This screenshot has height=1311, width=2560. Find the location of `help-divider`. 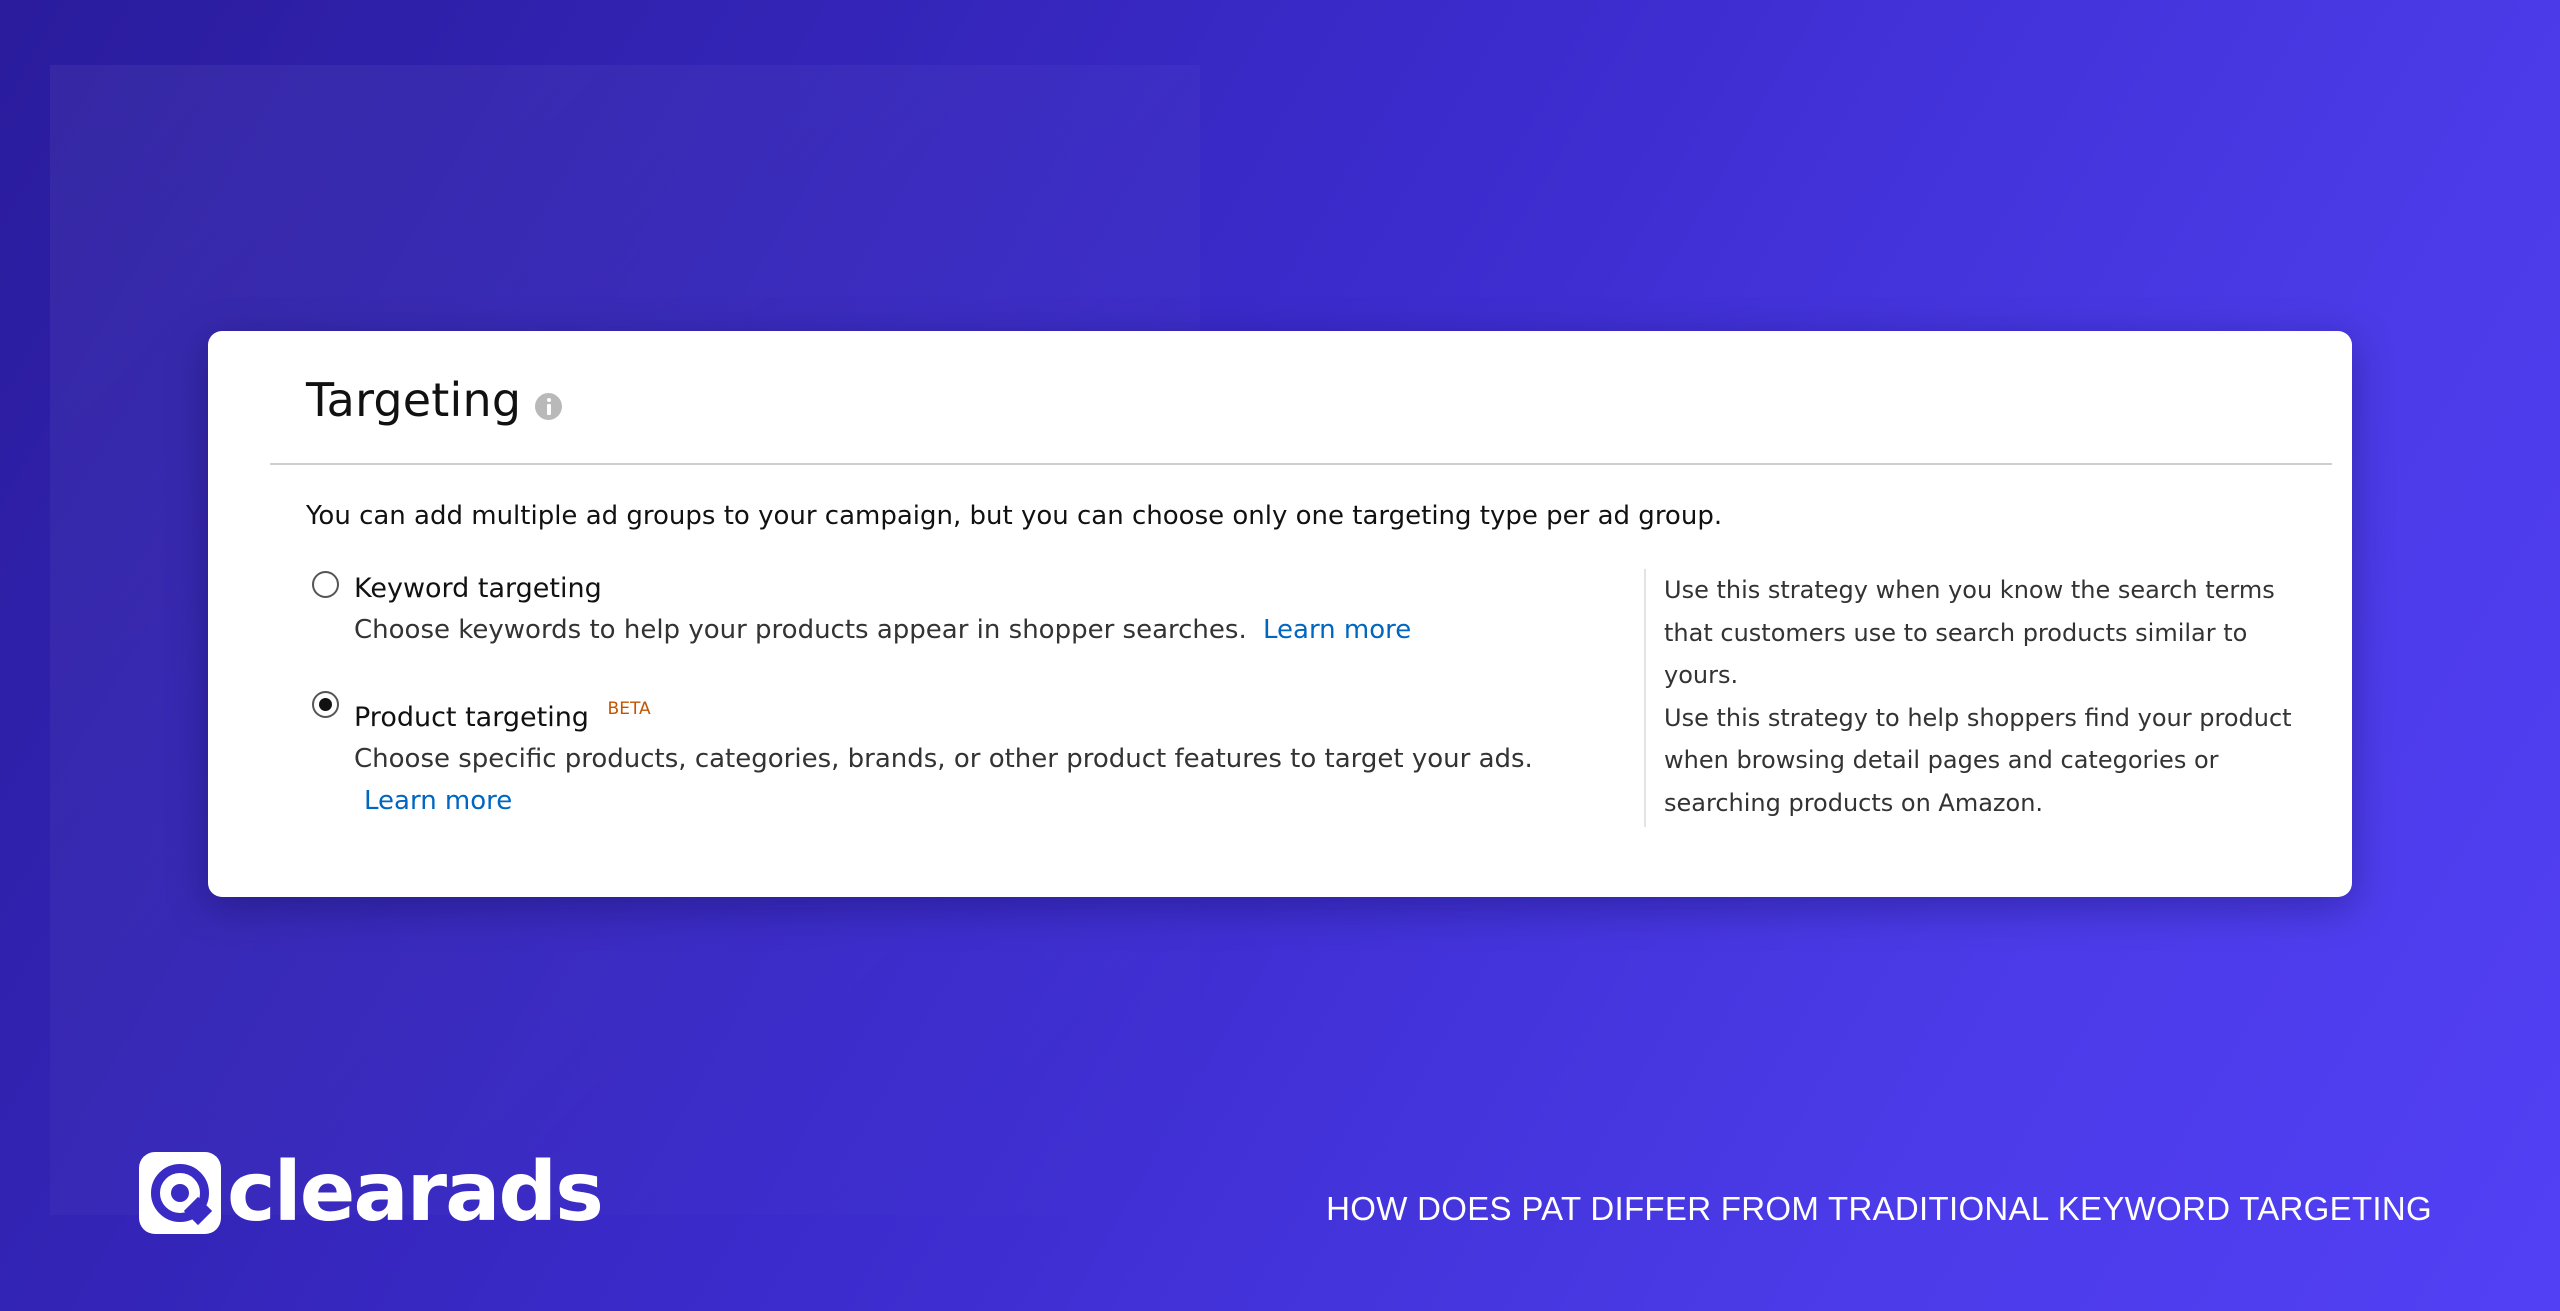

help-divider is located at coordinates (1645, 698).